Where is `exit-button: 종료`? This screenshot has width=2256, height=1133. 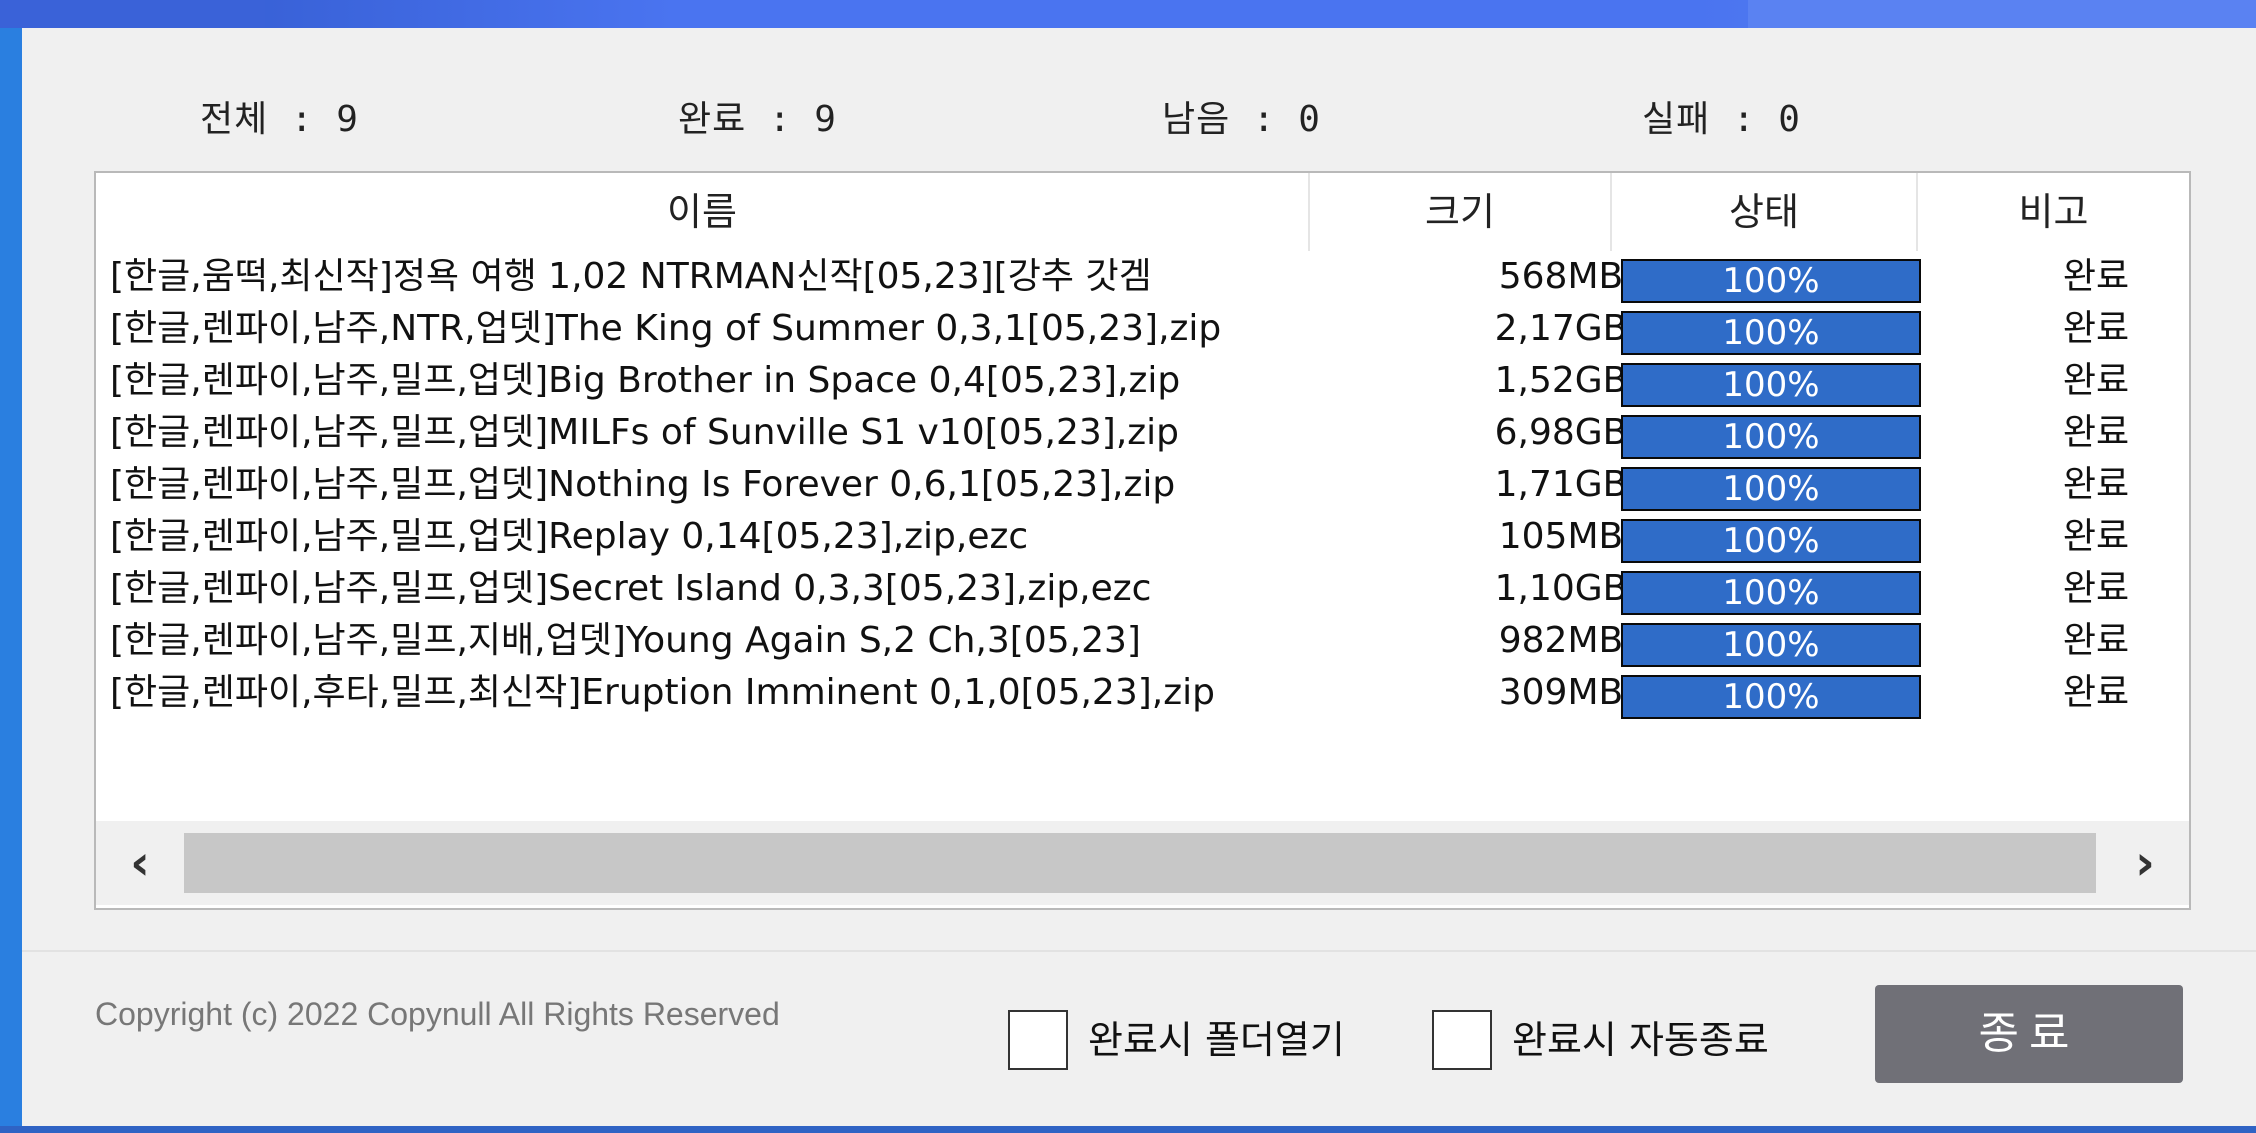 exit-button: 종료 is located at coordinates (2029, 1034).